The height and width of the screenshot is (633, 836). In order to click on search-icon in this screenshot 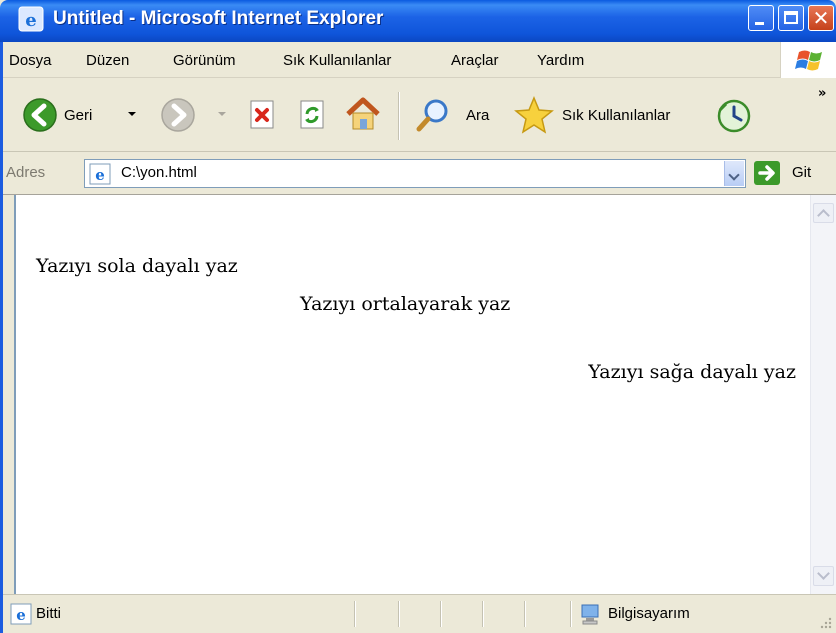, I will do `click(433, 116)`.